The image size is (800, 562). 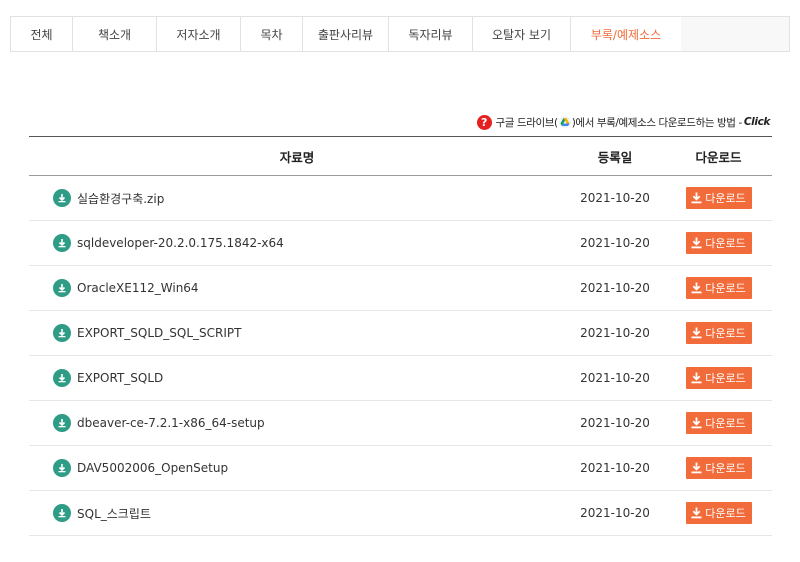 I want to click on tab-item: 오탈자 보기, so click(x=522, y=34).